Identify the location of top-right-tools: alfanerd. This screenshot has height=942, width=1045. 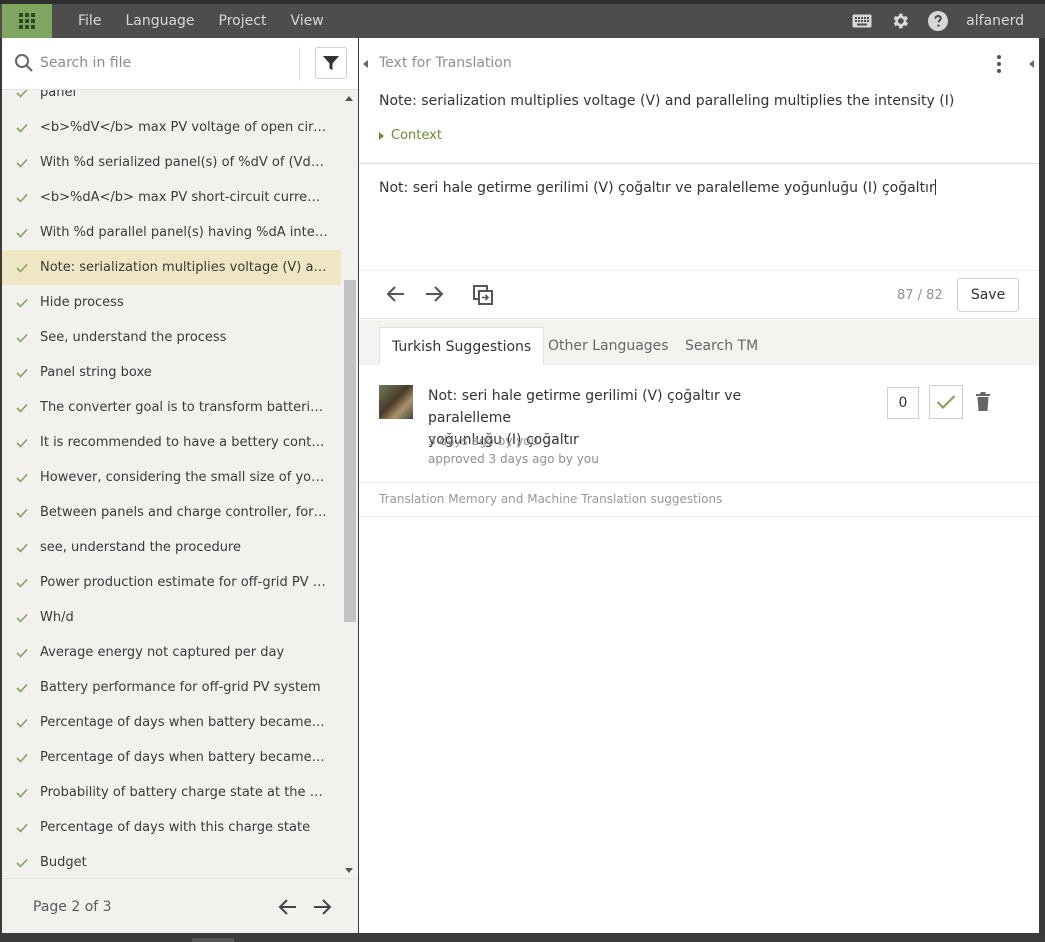
(948, 21).